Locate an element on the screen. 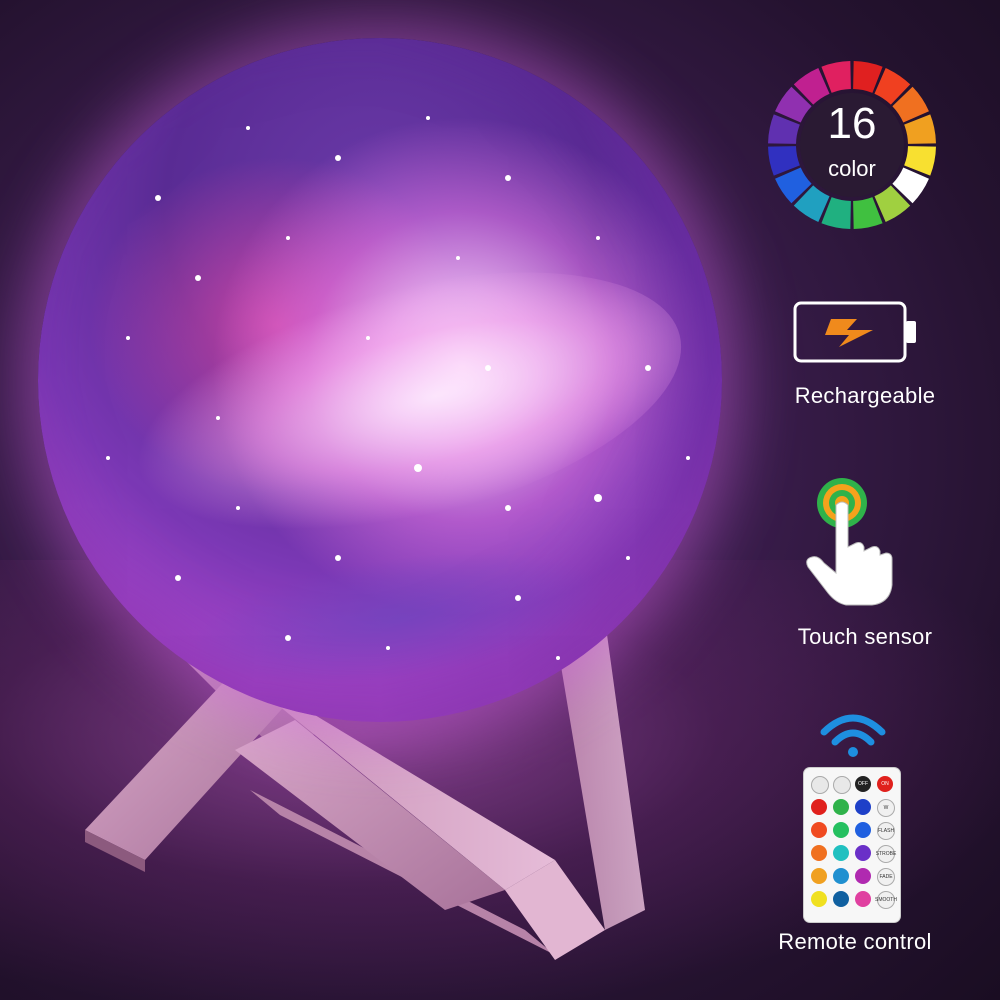 The width and height of the screenshot is (1000, 1000). color-button-pink is located at coordinates (863, 899).